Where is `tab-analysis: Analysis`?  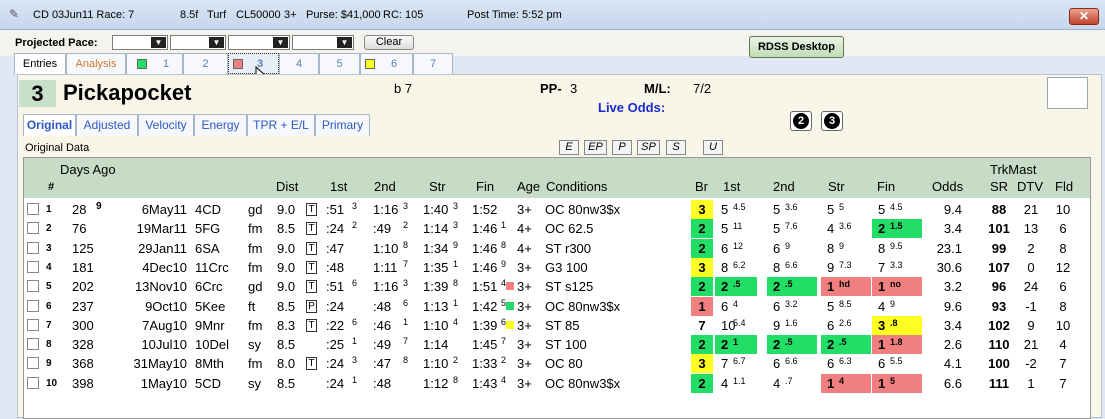
tab-analysis: Analysis is located at coordinates (96, 63).